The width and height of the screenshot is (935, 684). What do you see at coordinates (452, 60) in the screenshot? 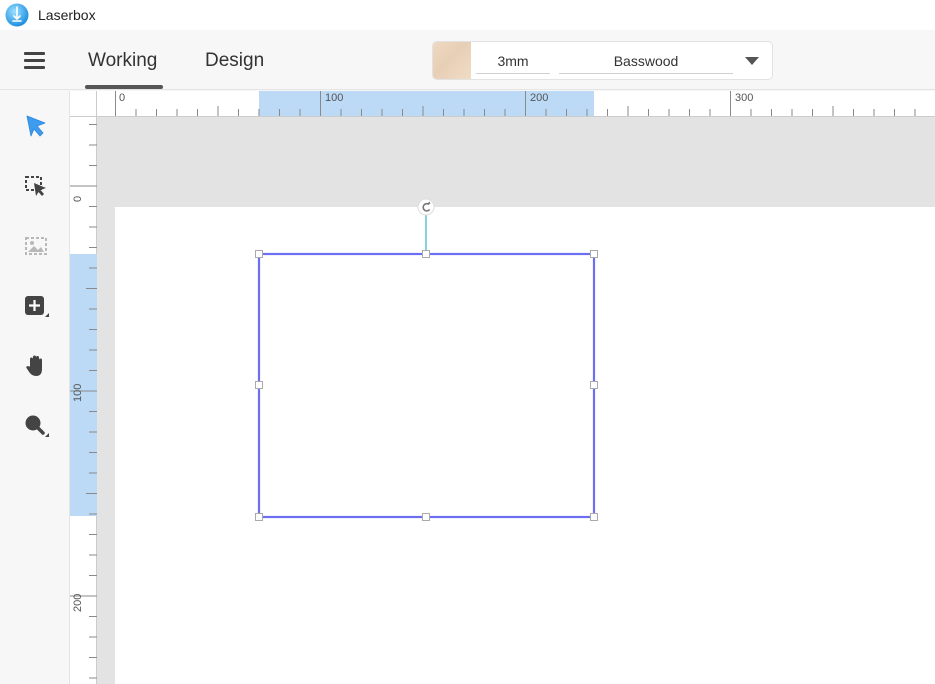
I see `material-swatch` at bounding box center [452, 60].